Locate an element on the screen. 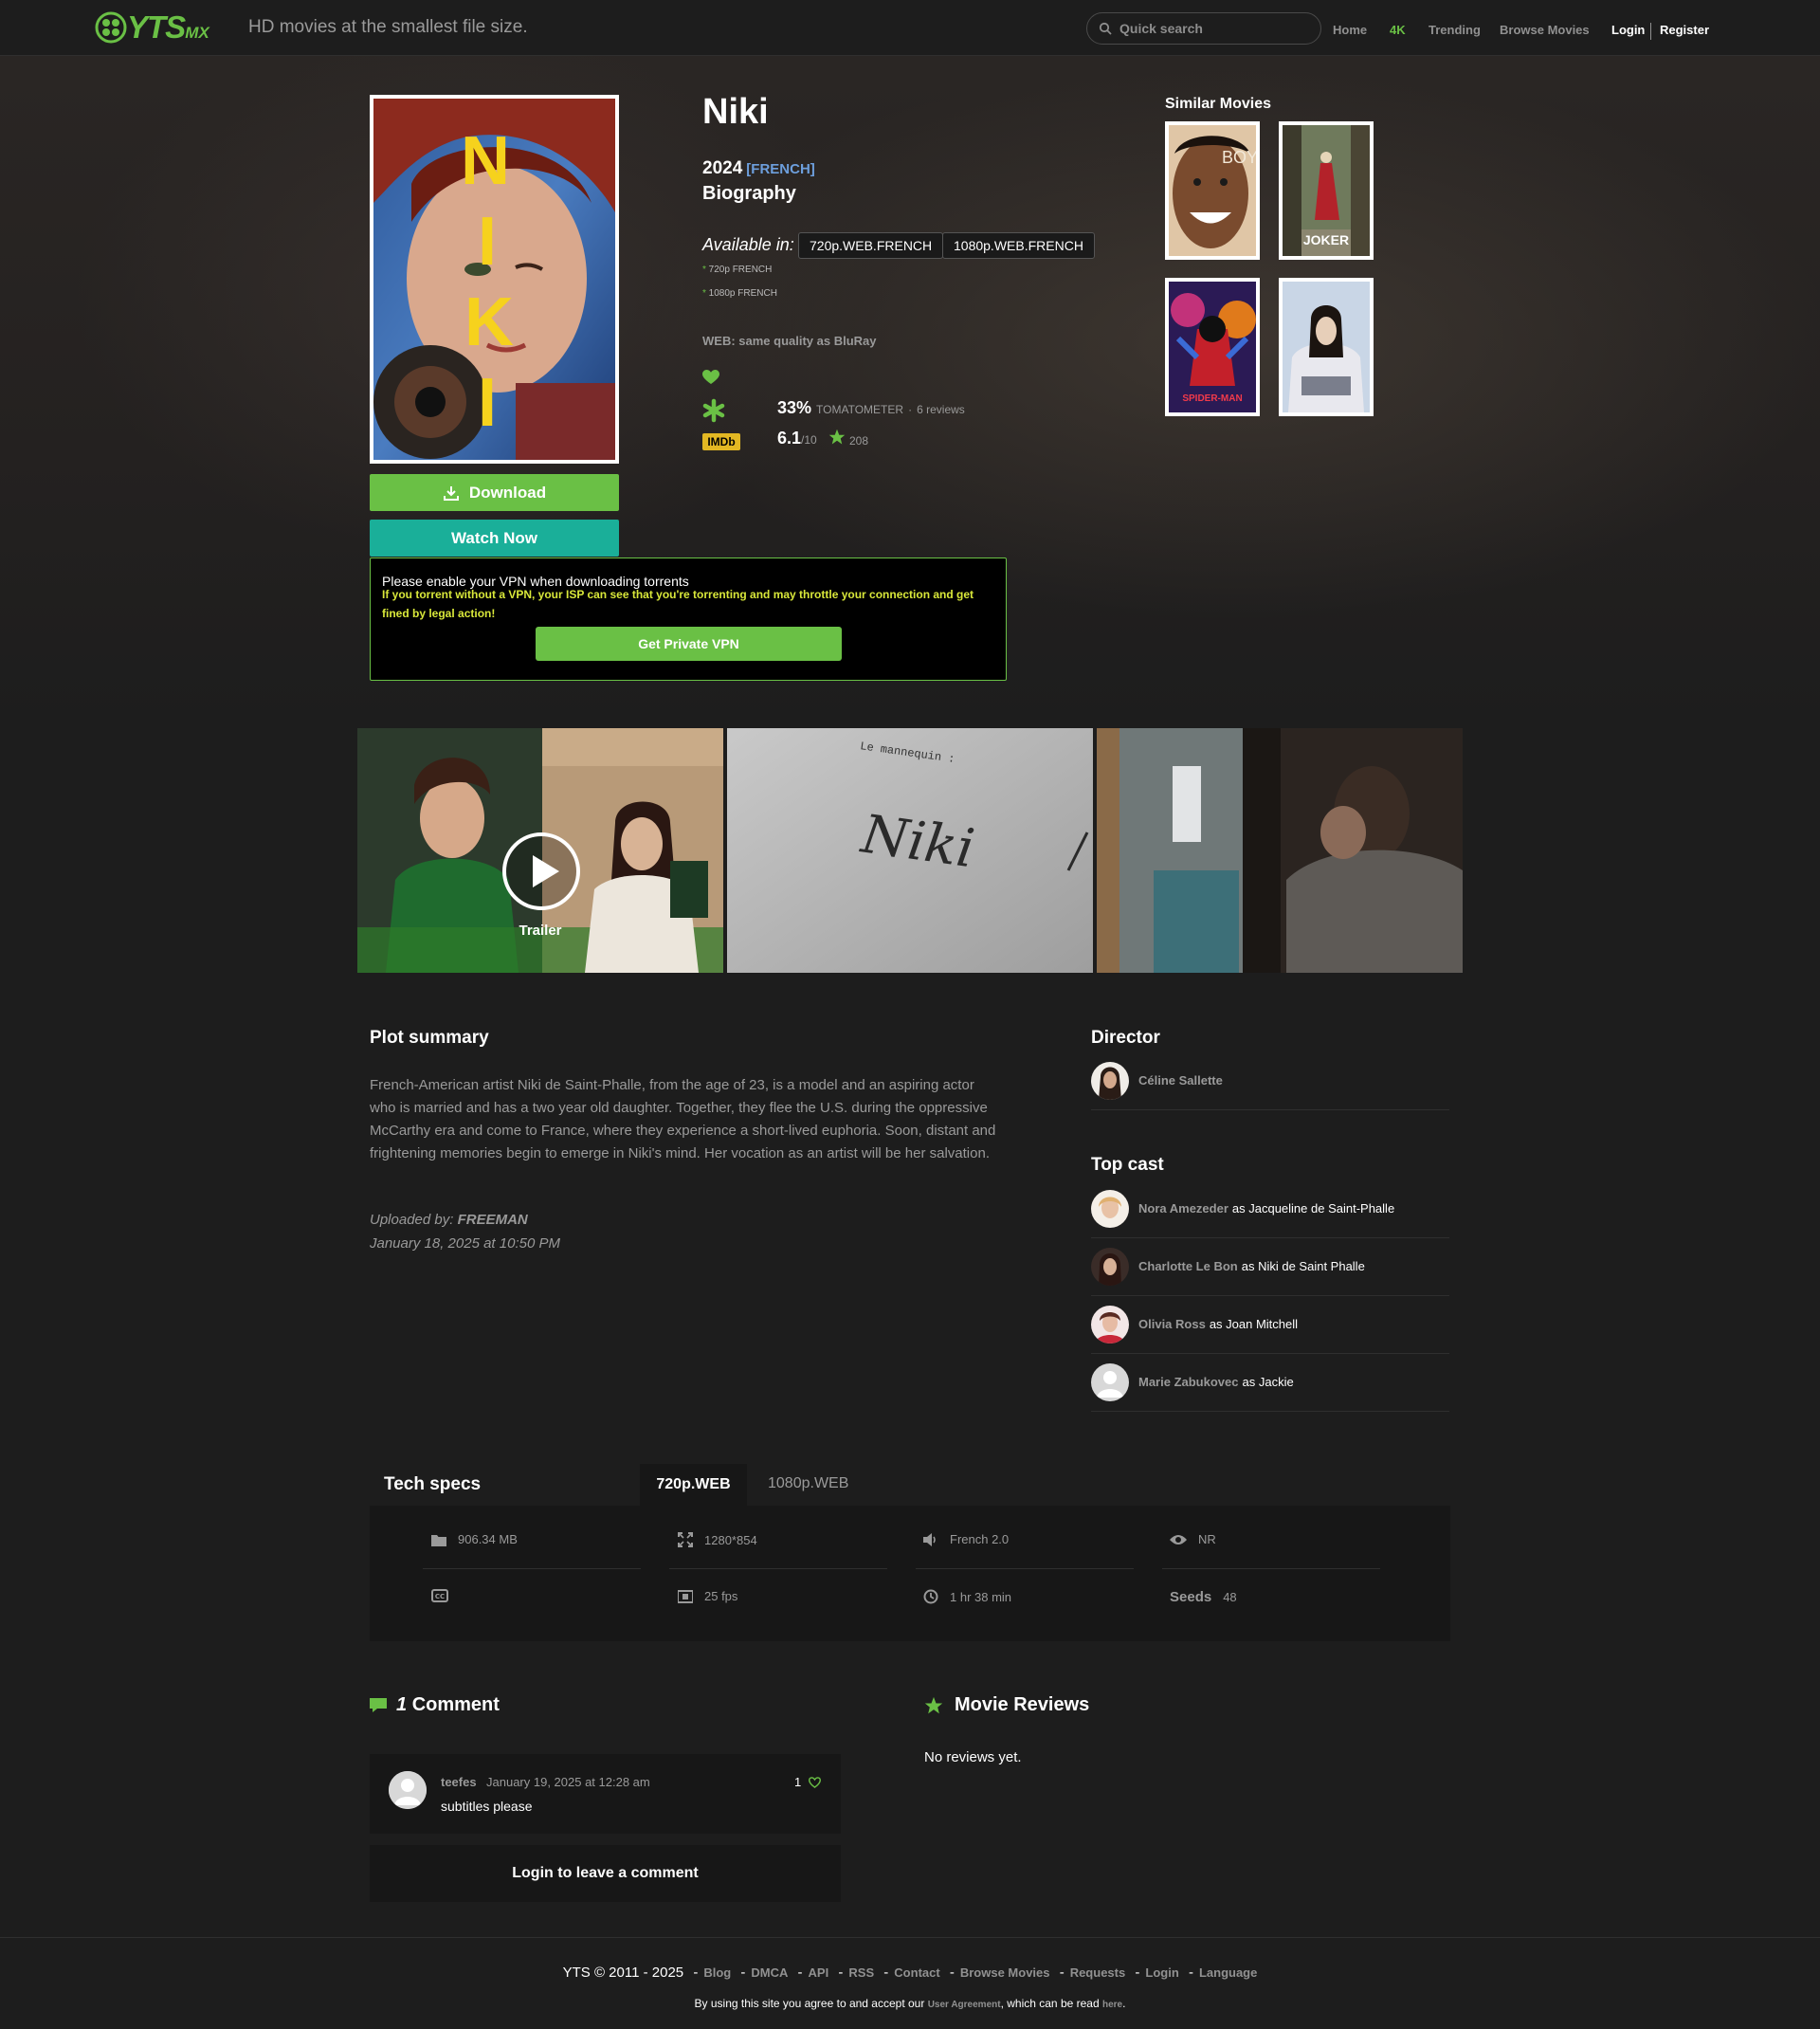  trailer-label: Trailer is located at coordinates (540, 931).